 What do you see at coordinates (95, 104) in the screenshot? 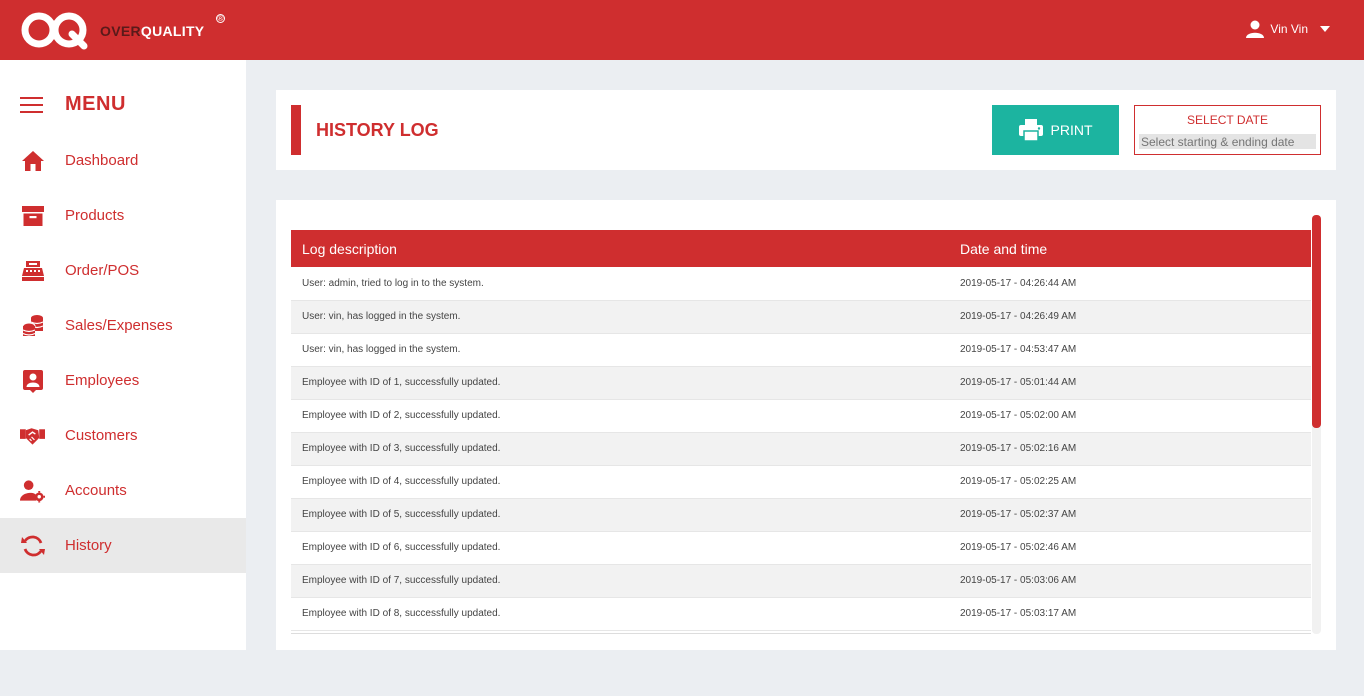
I see `menu-title: MENU` at bounding box center [95, 104].